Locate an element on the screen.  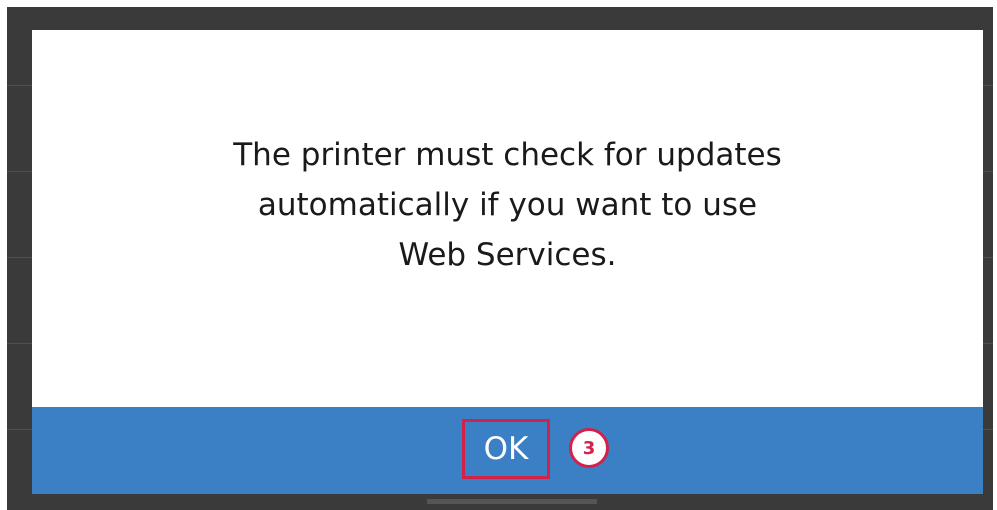
background-tab is located at coordinates (512, 501).